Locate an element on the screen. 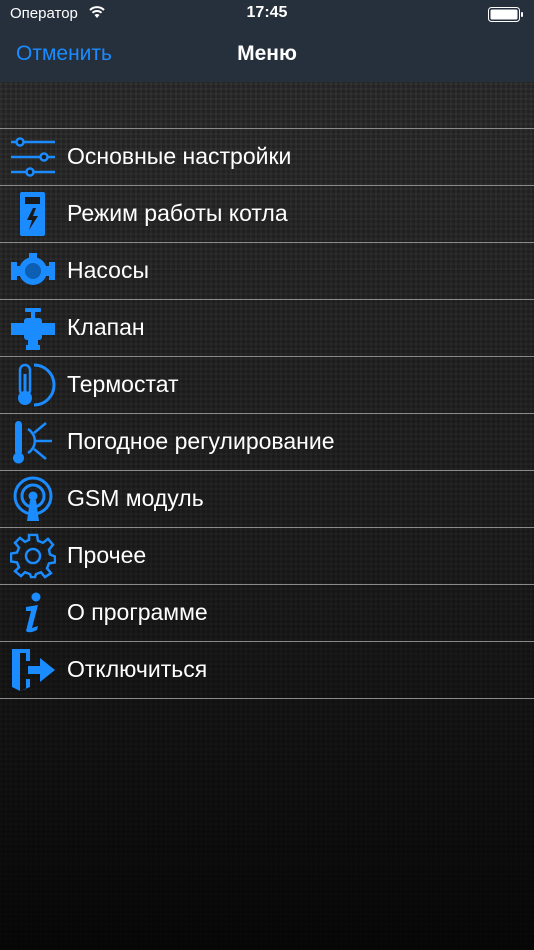  battery-icon is located at coordinates (505, 14).